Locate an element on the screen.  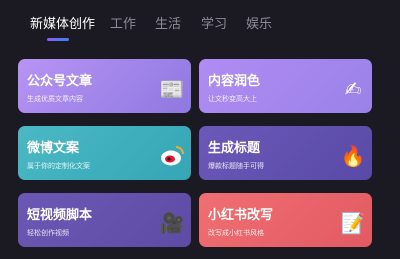
card-content-polish: 内容润色 让文秒变高大上 ✍ is located at coordinates (285, 86).